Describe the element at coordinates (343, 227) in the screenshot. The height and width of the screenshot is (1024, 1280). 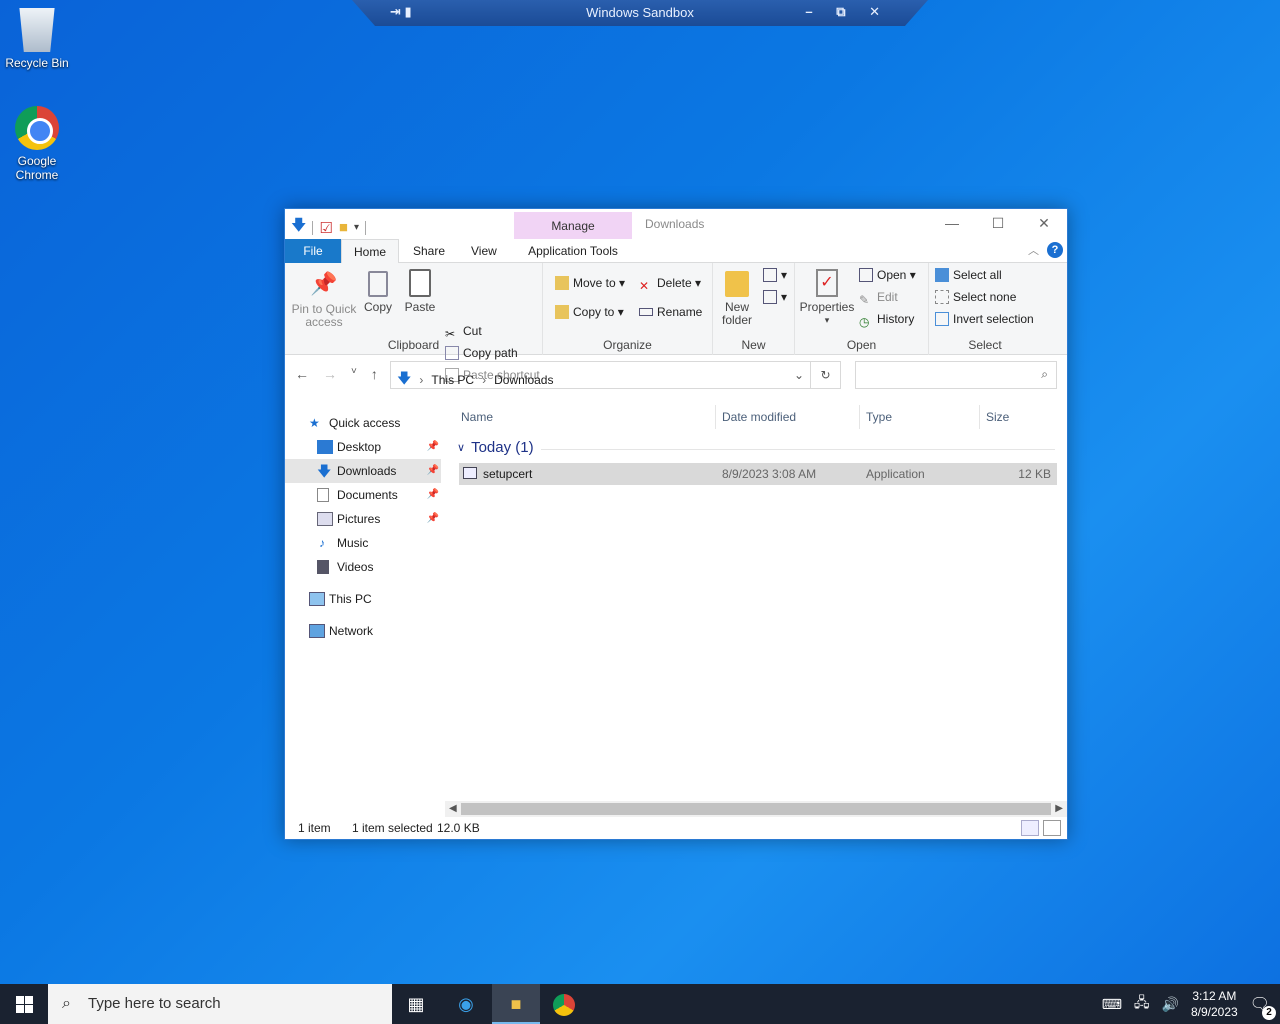
I see `new-folder-icon: ■` at that location.